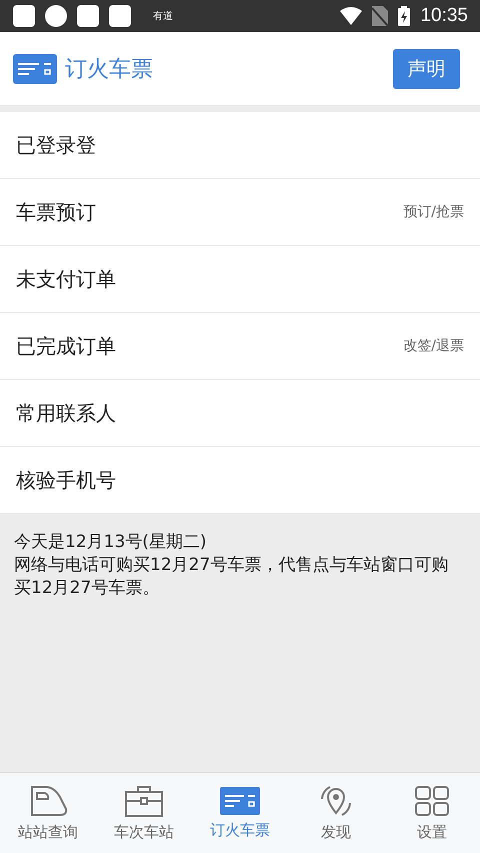  I want to click on menu-item: 已登录登, so click(240, 145).